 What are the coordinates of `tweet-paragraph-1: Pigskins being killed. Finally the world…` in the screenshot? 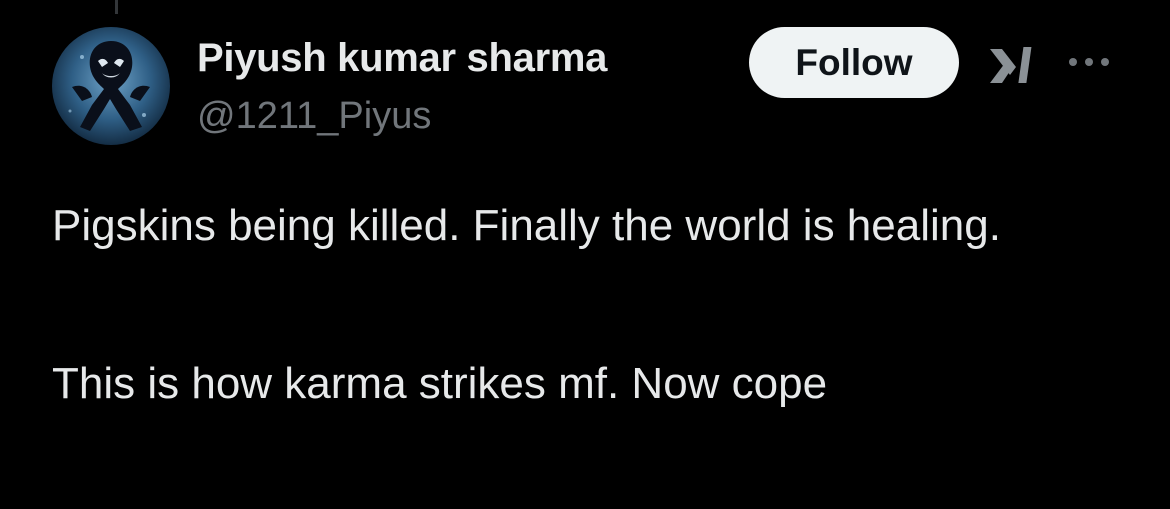 It's located at (526, 225).